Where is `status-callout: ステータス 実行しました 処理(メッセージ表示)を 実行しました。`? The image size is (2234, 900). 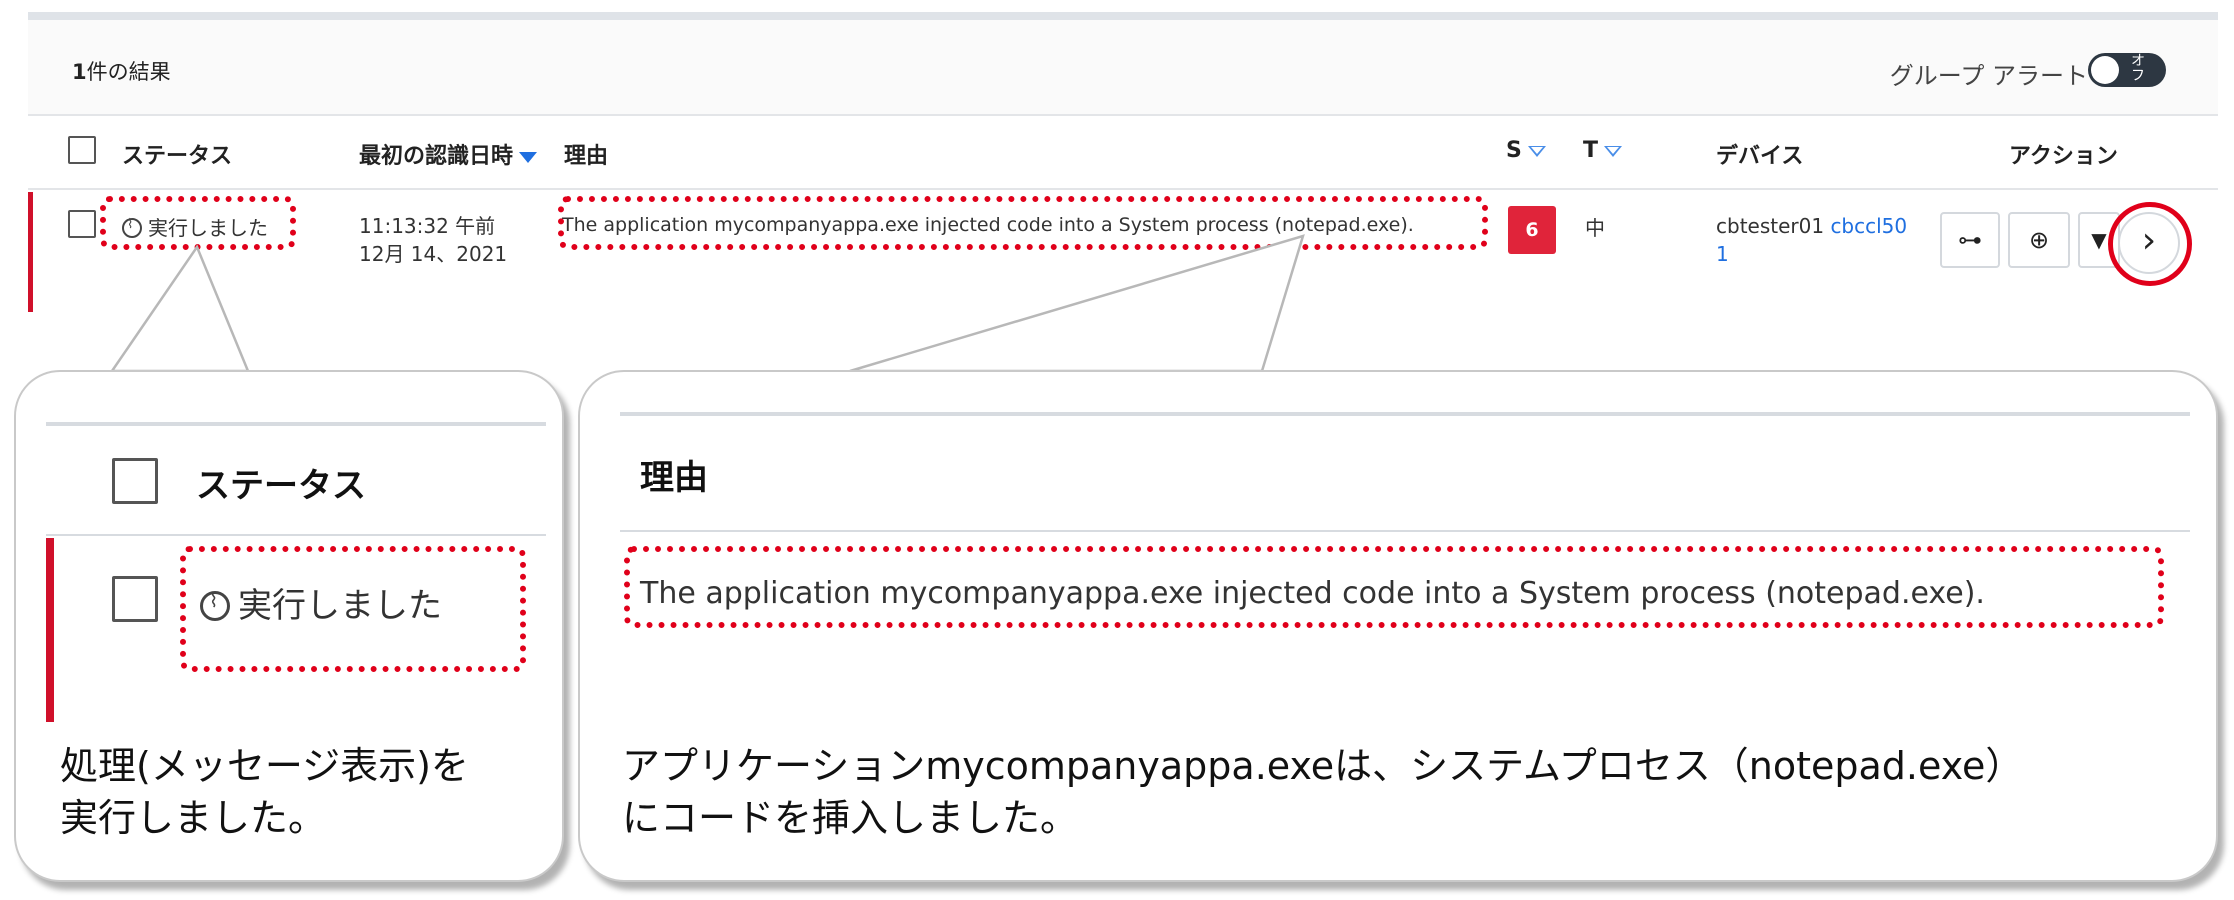 status-callout: ステータス 実行しました 処理(メッセージ表示)を 実行しました。 is located at coordinates (289, 626).